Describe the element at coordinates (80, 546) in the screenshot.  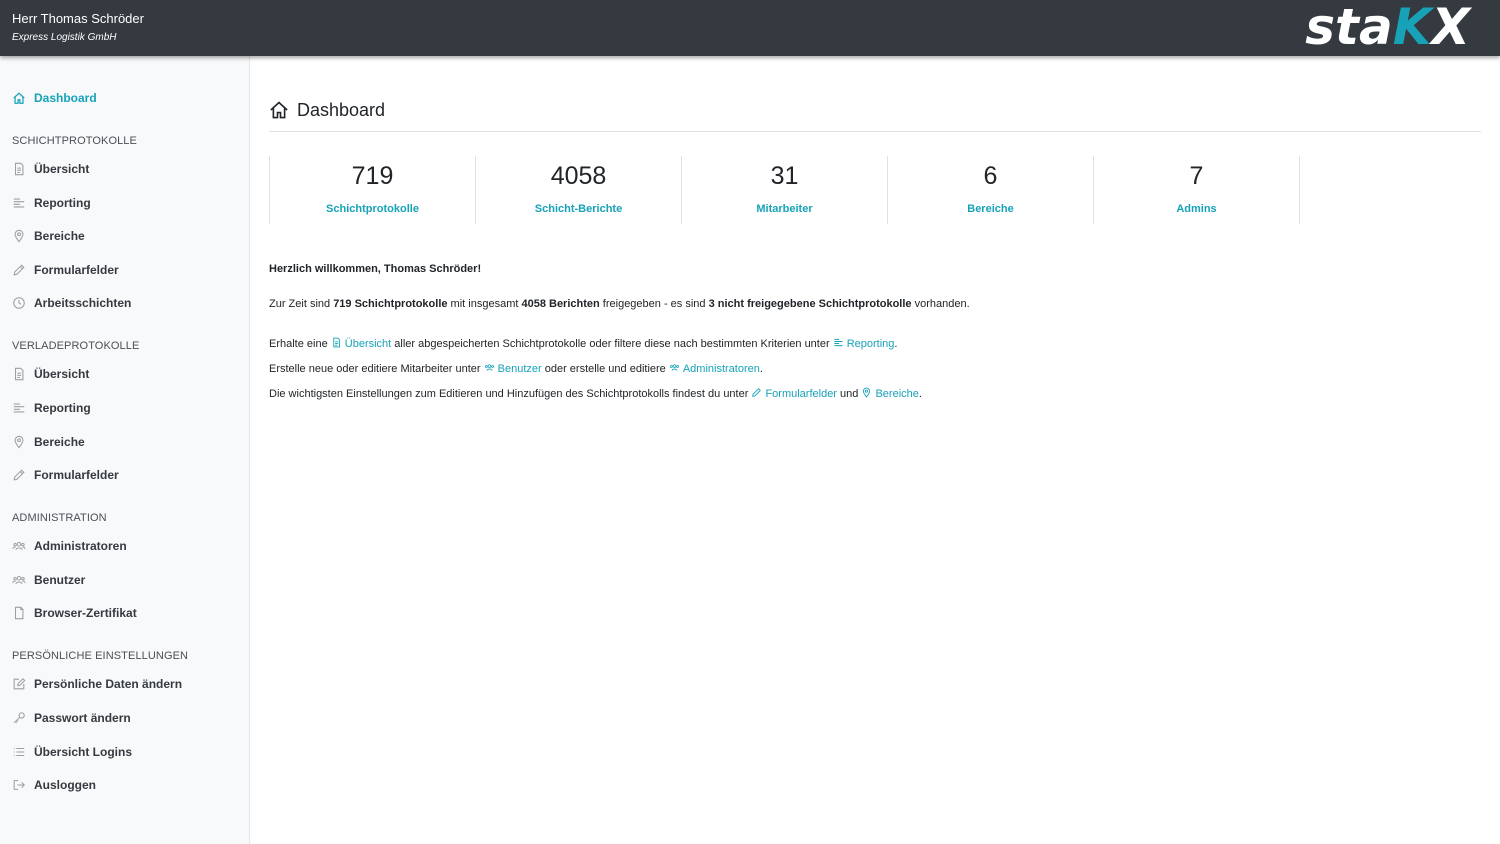
I see `sidebar-item-label: Administratoren` at that location.